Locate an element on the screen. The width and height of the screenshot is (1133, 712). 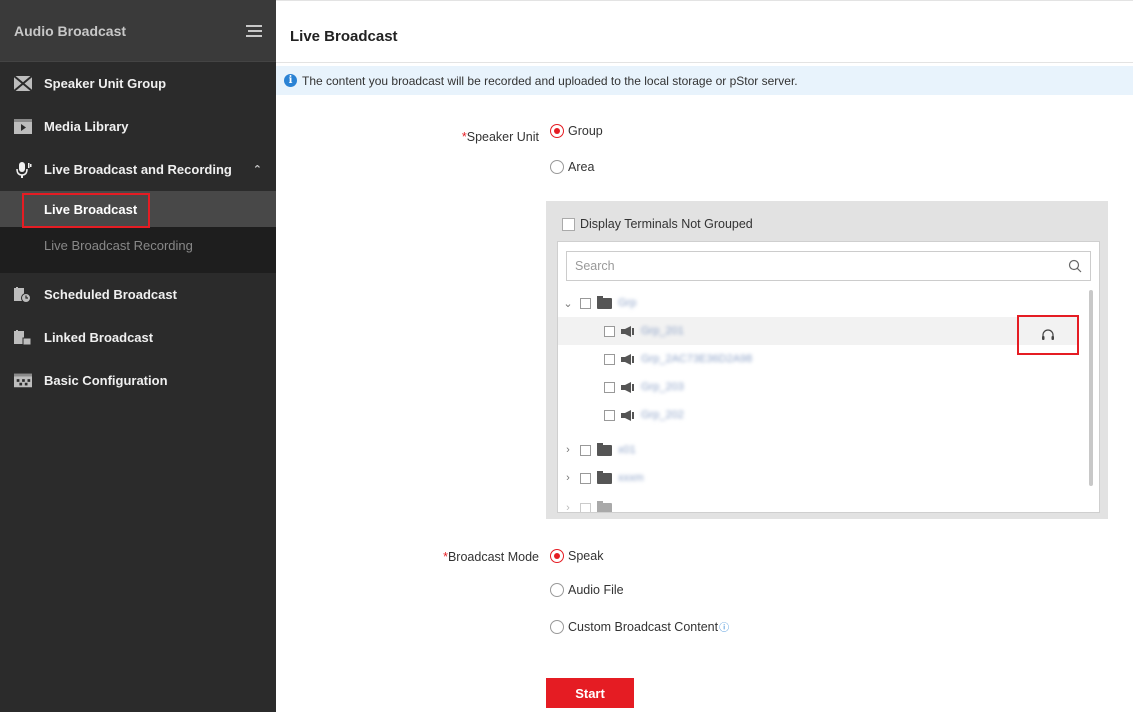
headset-highlight is located at coordinates (1048, 335).